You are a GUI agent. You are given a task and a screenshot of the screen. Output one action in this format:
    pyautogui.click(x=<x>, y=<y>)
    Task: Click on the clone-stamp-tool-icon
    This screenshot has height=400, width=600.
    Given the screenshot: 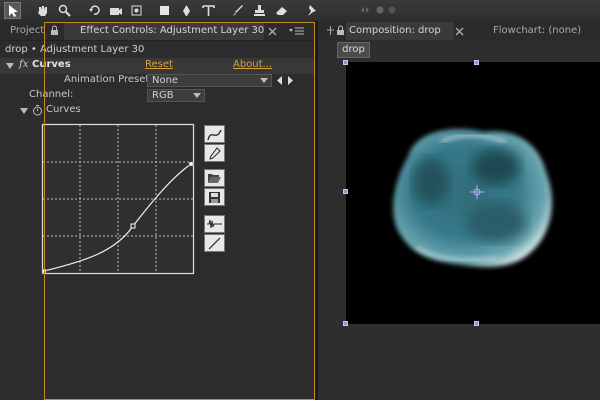 What is the action you would take?
    pyautogui.click(x=259, y=10)
    